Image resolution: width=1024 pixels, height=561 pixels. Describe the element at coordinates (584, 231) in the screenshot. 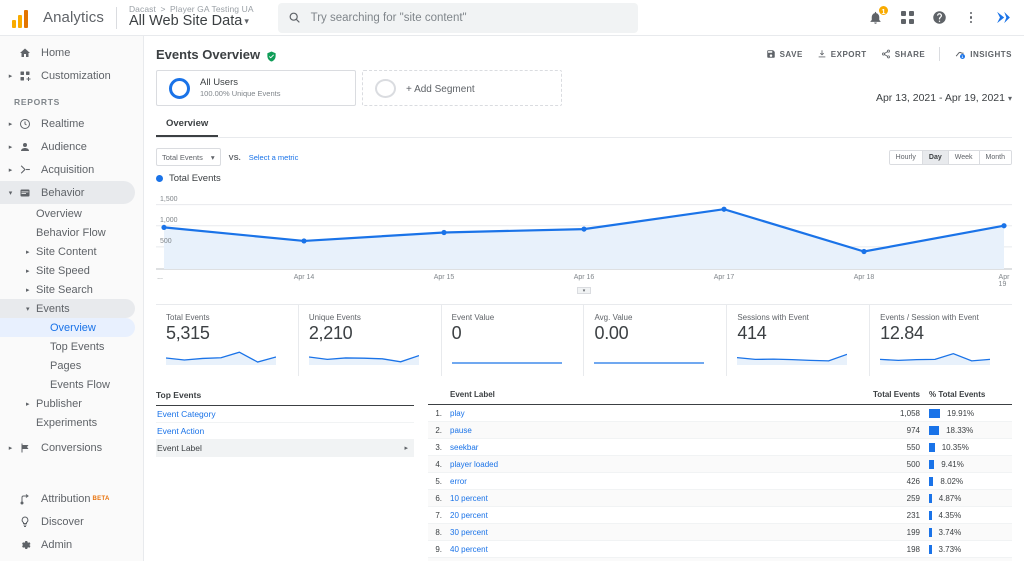

I see `events-line-chart: 1,500 1,000 500` at that location.